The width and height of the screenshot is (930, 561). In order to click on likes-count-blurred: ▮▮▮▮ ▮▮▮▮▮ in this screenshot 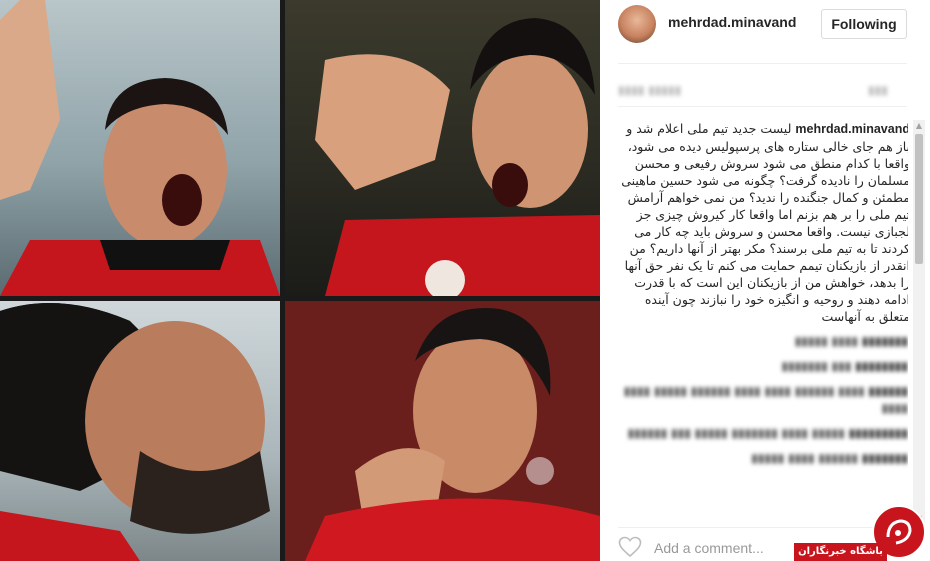, I will do `click(650, 90)`.